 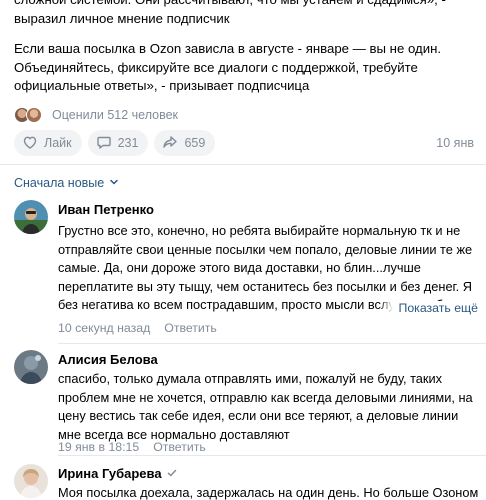 I want to click on chevron-down-icon, so click(x=114, y=183).